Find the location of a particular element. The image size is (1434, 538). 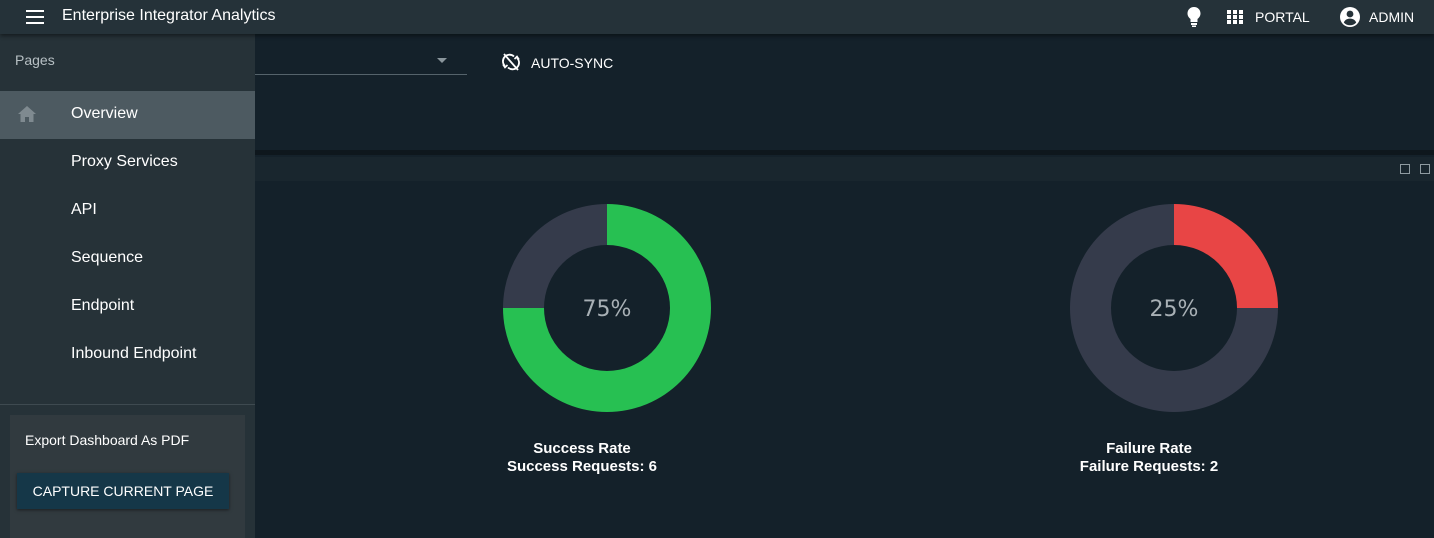

sidebar-item-label: Inbound Endpoint is located at coordinates (134, 353).